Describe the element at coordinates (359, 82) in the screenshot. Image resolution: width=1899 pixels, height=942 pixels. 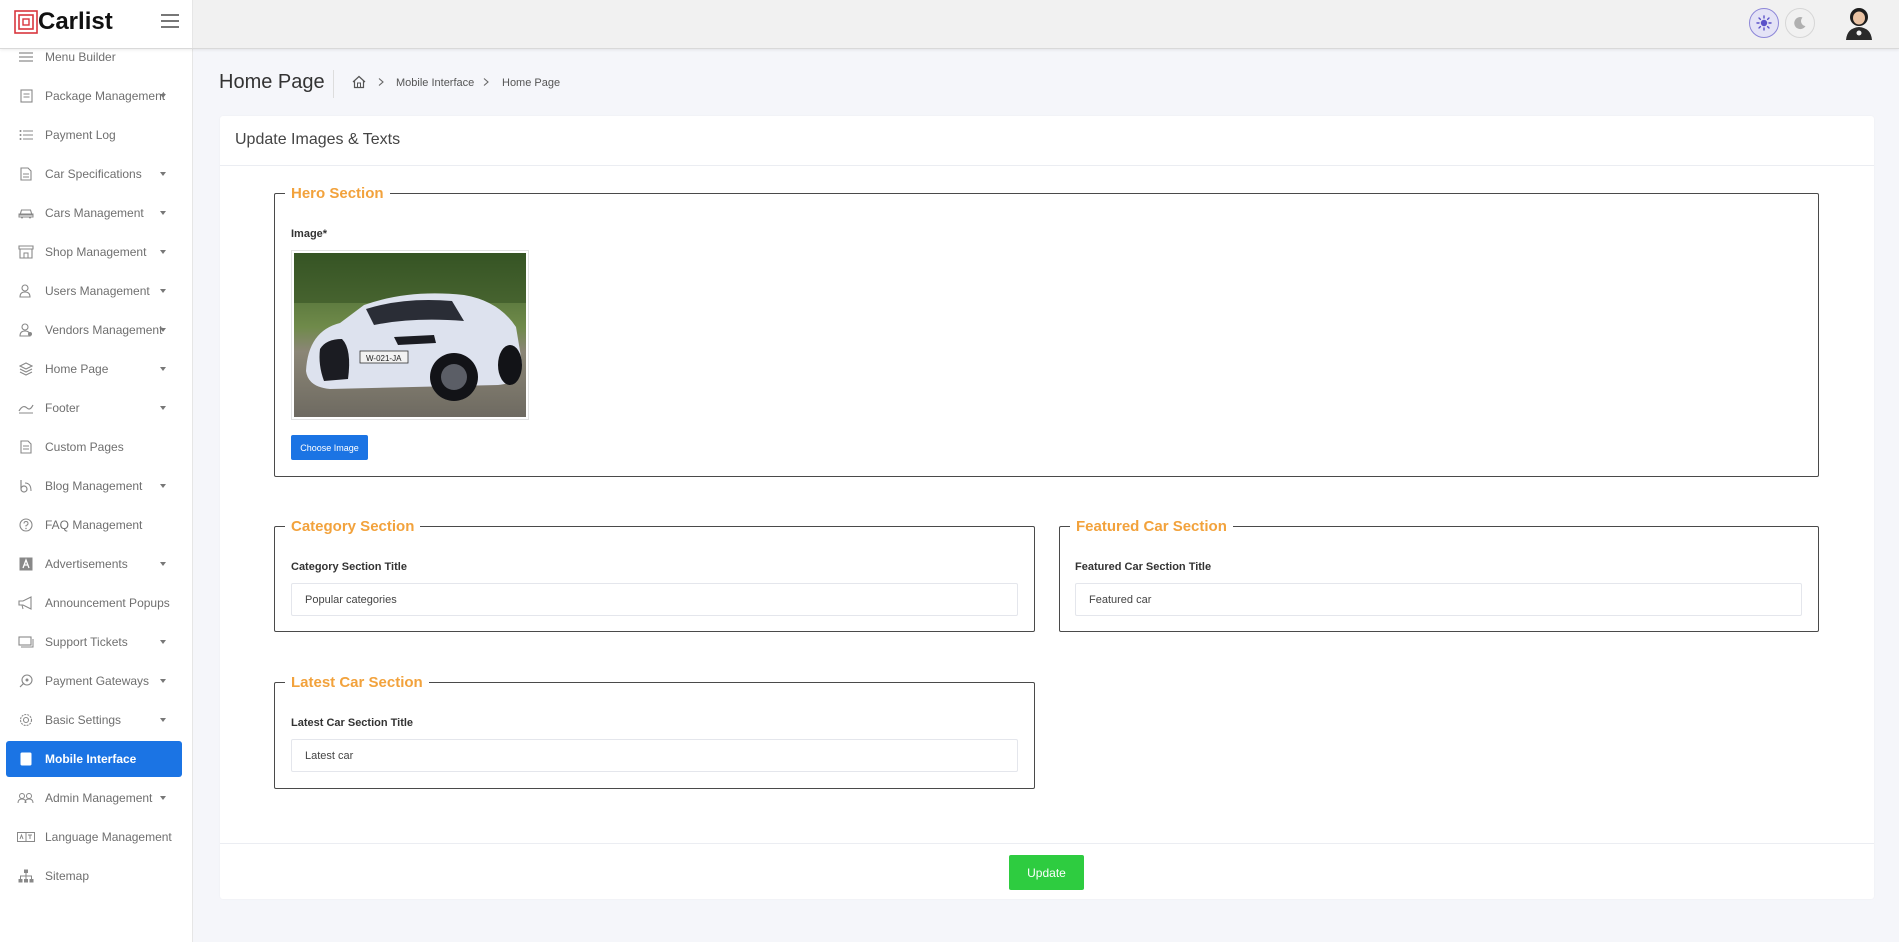
I see `home-icon` at that location.